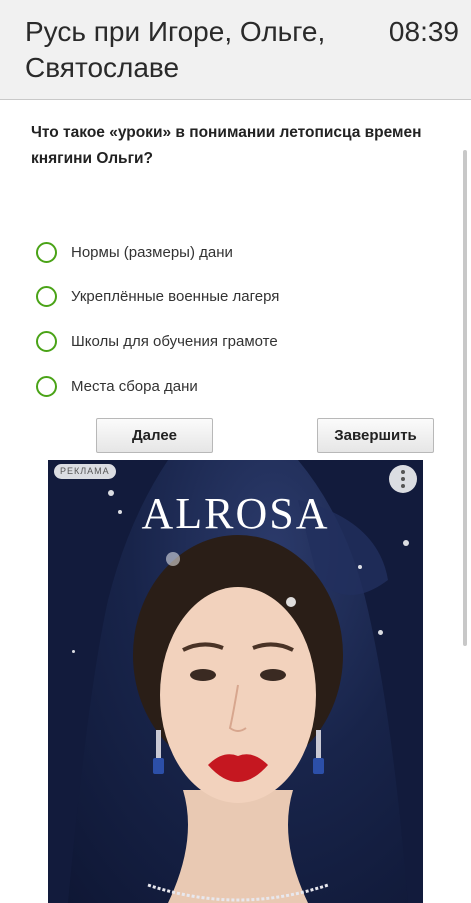  What do you see at coordinates (465, 398) in the screenshot?
I see `scrollbar` at bounding box center [465, 398].